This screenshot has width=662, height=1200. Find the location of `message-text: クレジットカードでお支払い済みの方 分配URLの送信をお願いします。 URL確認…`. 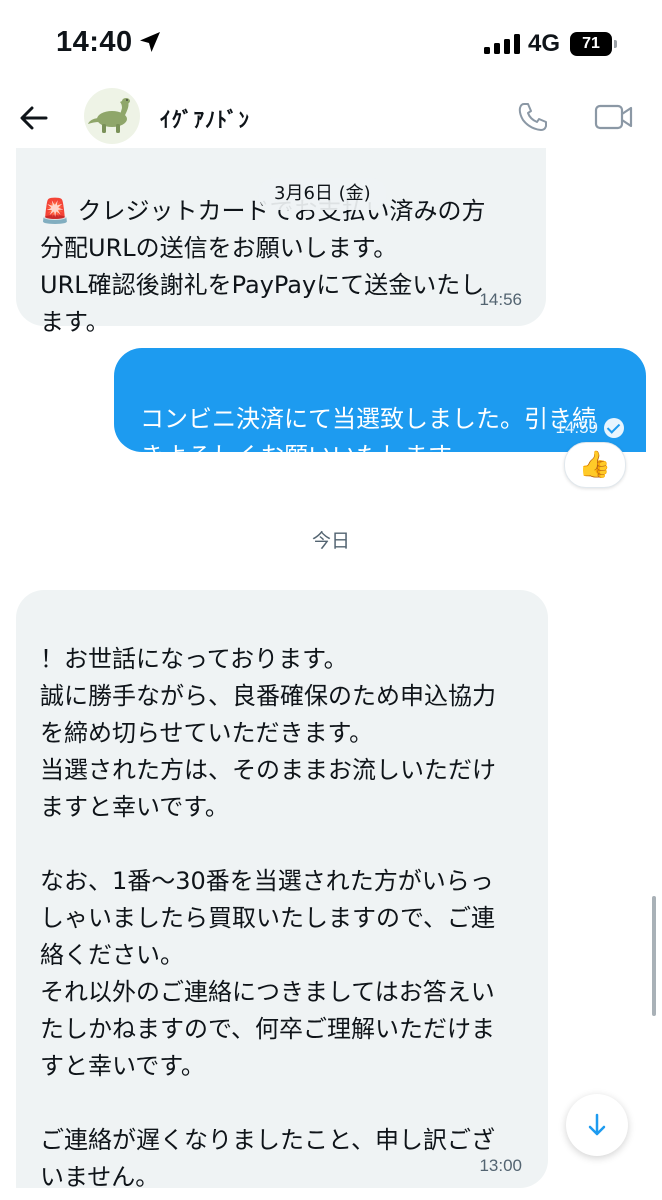

message-text: クレジットカードでお支払い済みの方 分配URLの送信をお願いします。 URL確認… is located at coordinates (263, 266).